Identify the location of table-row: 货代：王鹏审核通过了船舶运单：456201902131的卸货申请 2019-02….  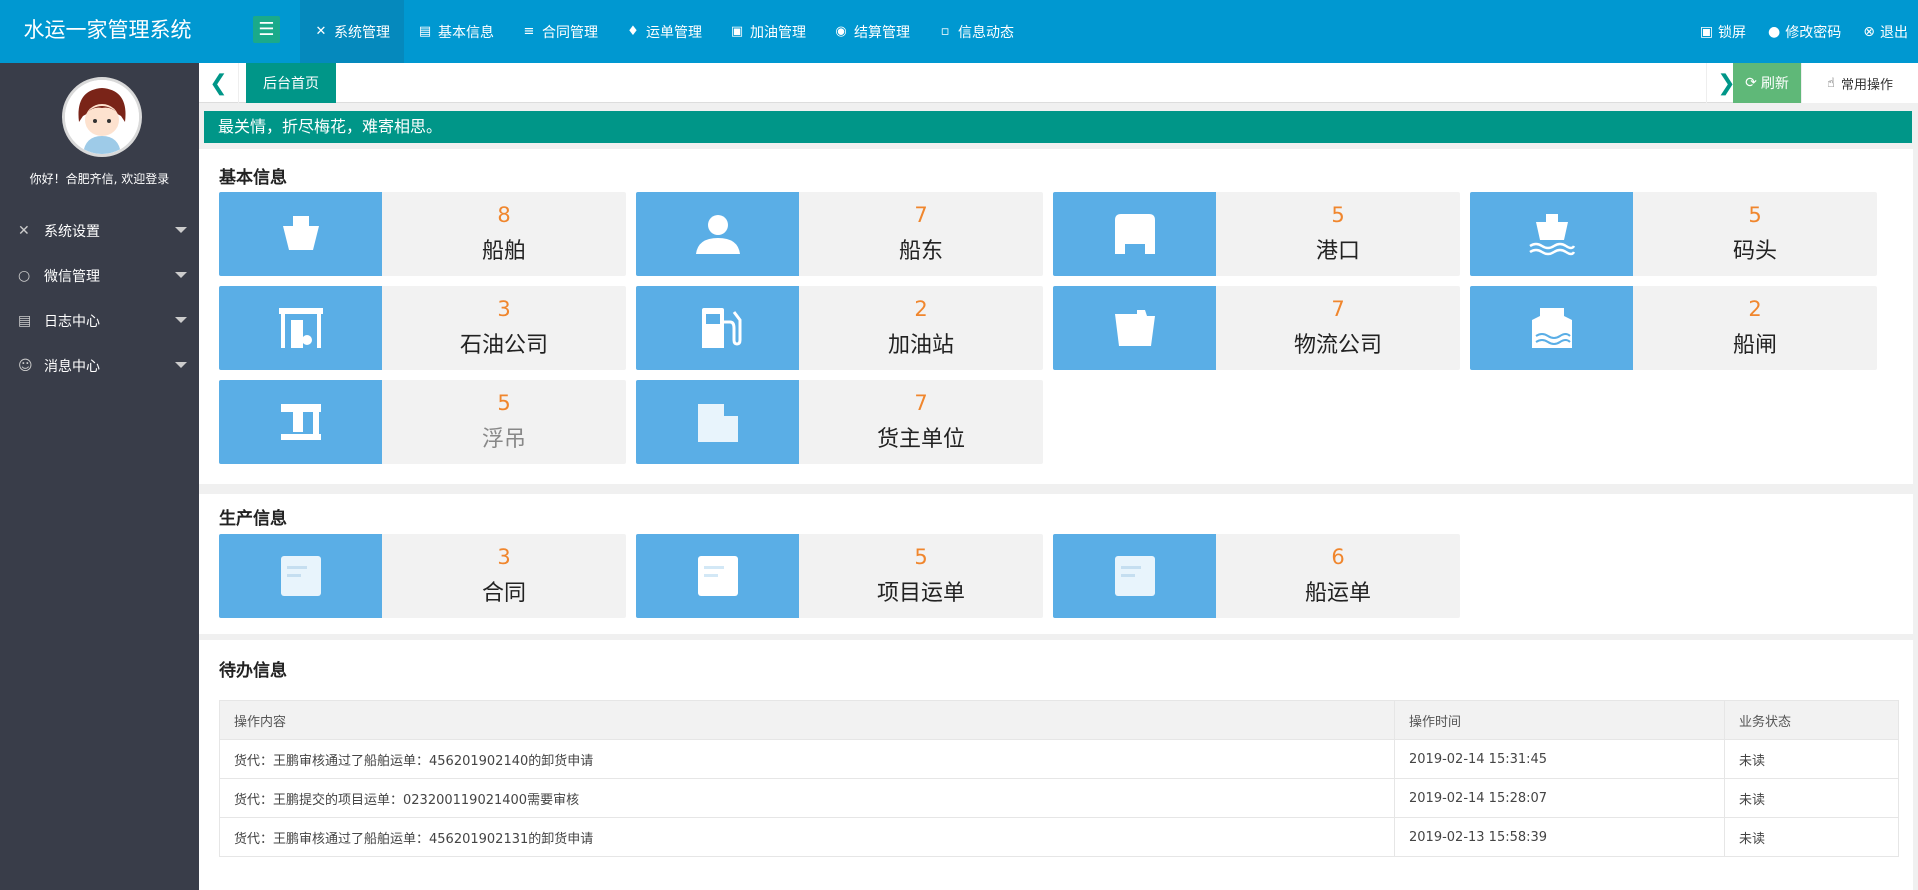
(1059, 837).